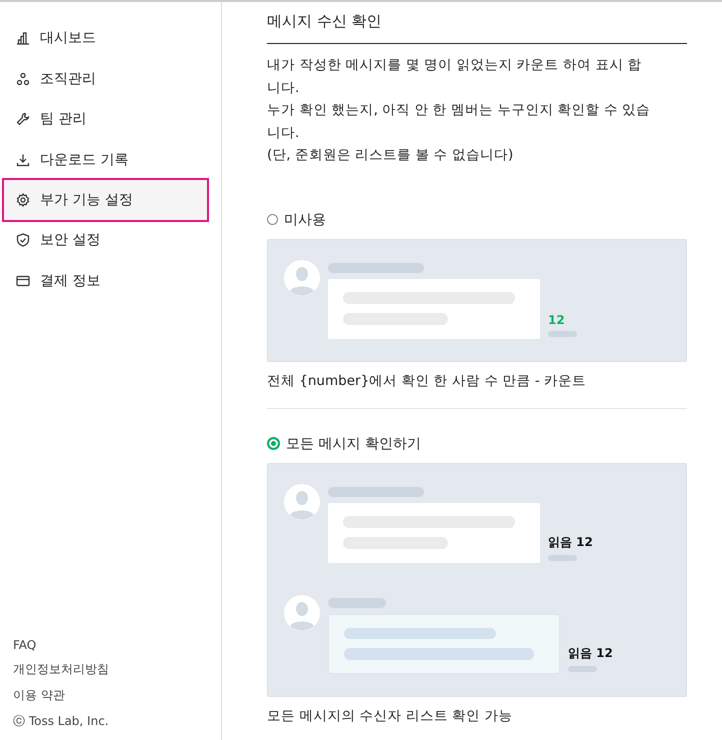 This screenshot has width=722, height=740. Describe the element at coordinates (117, 645) in the screenshot. I see `footer-link: FAQ` at that location.